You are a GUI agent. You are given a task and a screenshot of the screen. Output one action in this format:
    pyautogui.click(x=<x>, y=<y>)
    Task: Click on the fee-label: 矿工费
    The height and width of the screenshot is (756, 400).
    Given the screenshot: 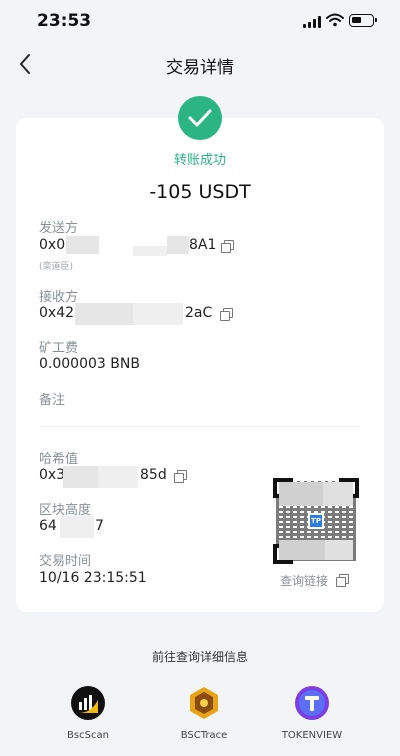 What is the action you would take?
    pyautogui.click(x=59, y=348)
    